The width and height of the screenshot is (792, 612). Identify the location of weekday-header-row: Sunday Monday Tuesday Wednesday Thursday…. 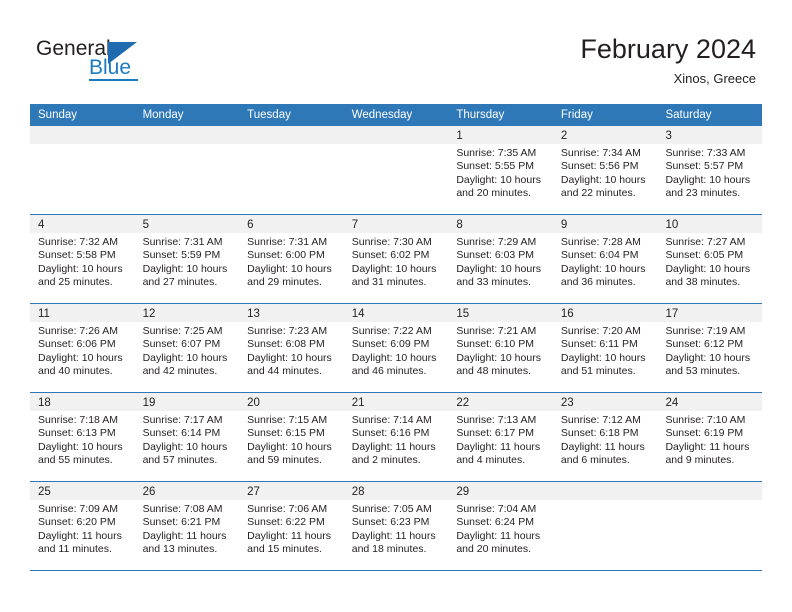
(396, 115).